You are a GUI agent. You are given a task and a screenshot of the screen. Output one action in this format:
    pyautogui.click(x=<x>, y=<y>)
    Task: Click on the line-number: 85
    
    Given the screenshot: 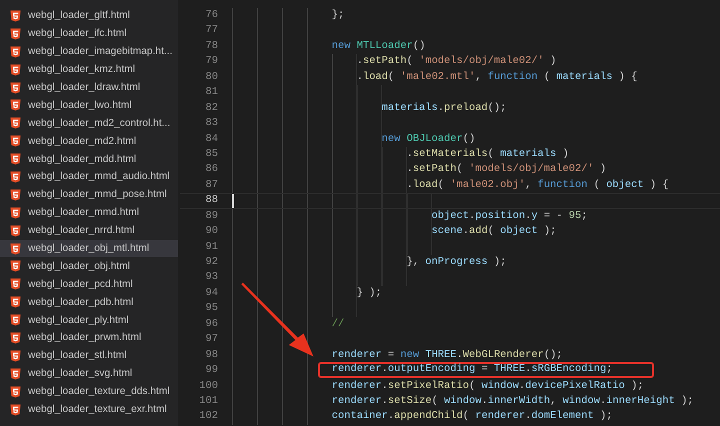 What is the action you would take?
    pyautogui.click(x=211, y=154)
    